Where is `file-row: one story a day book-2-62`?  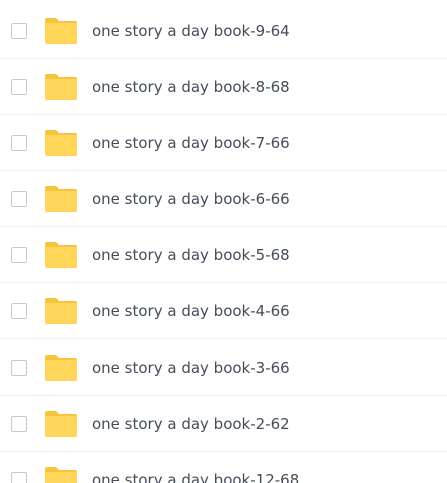 file-row: one story a day book-2-62 is located at coordinates (223, 424).